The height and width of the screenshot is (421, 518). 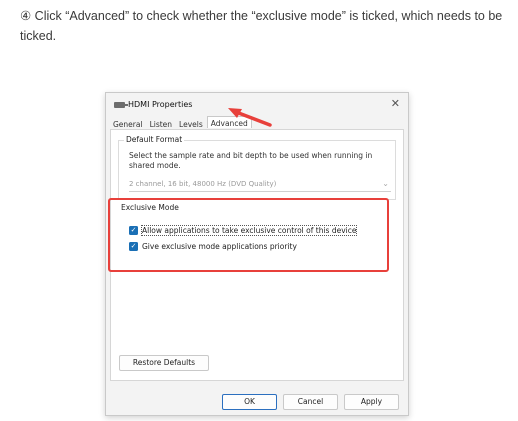 I want to click on ok-button: OK, so click(x=249, y=402).